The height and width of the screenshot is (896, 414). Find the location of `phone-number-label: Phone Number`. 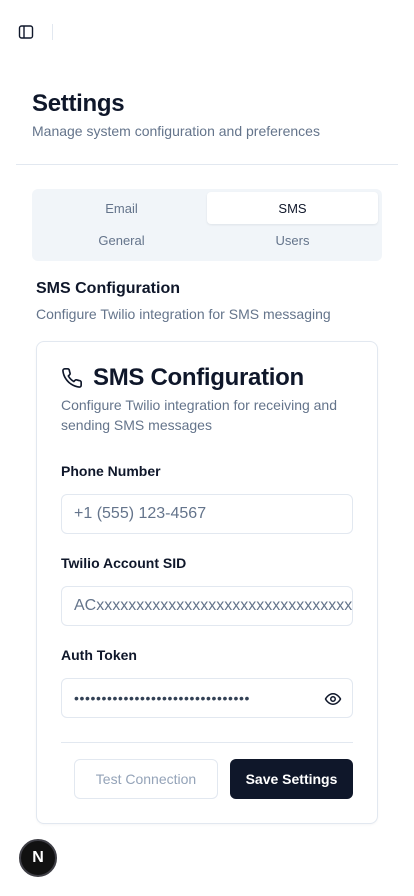

phone-number-label: Phone Number is located at coordinates (111, 471).